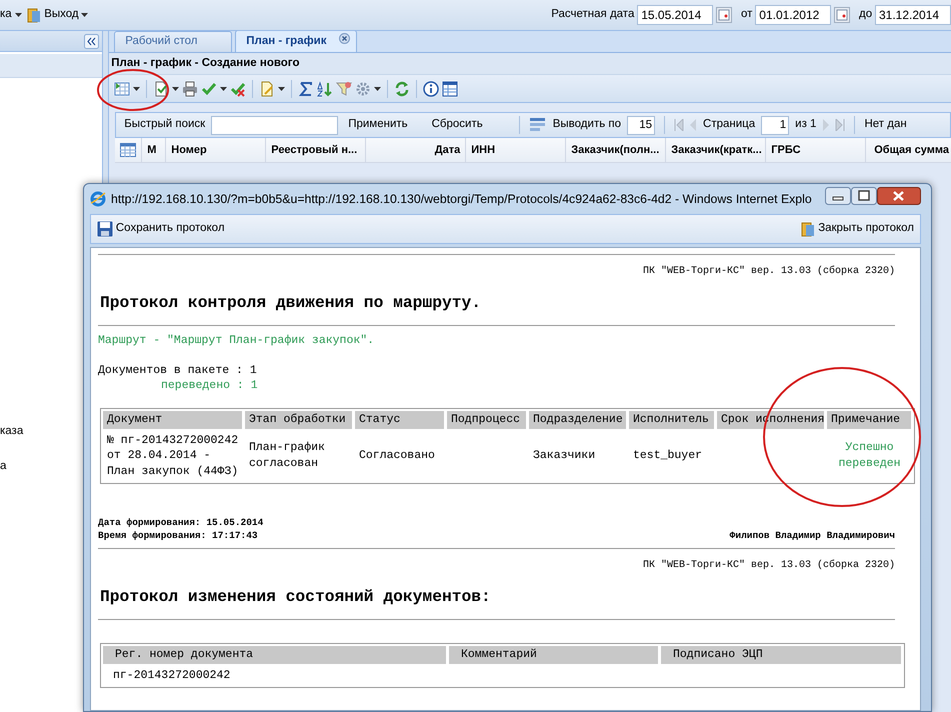 This screenshot has height=712, width=951. I want to click on apply-button: Применить, so click(378, 125).